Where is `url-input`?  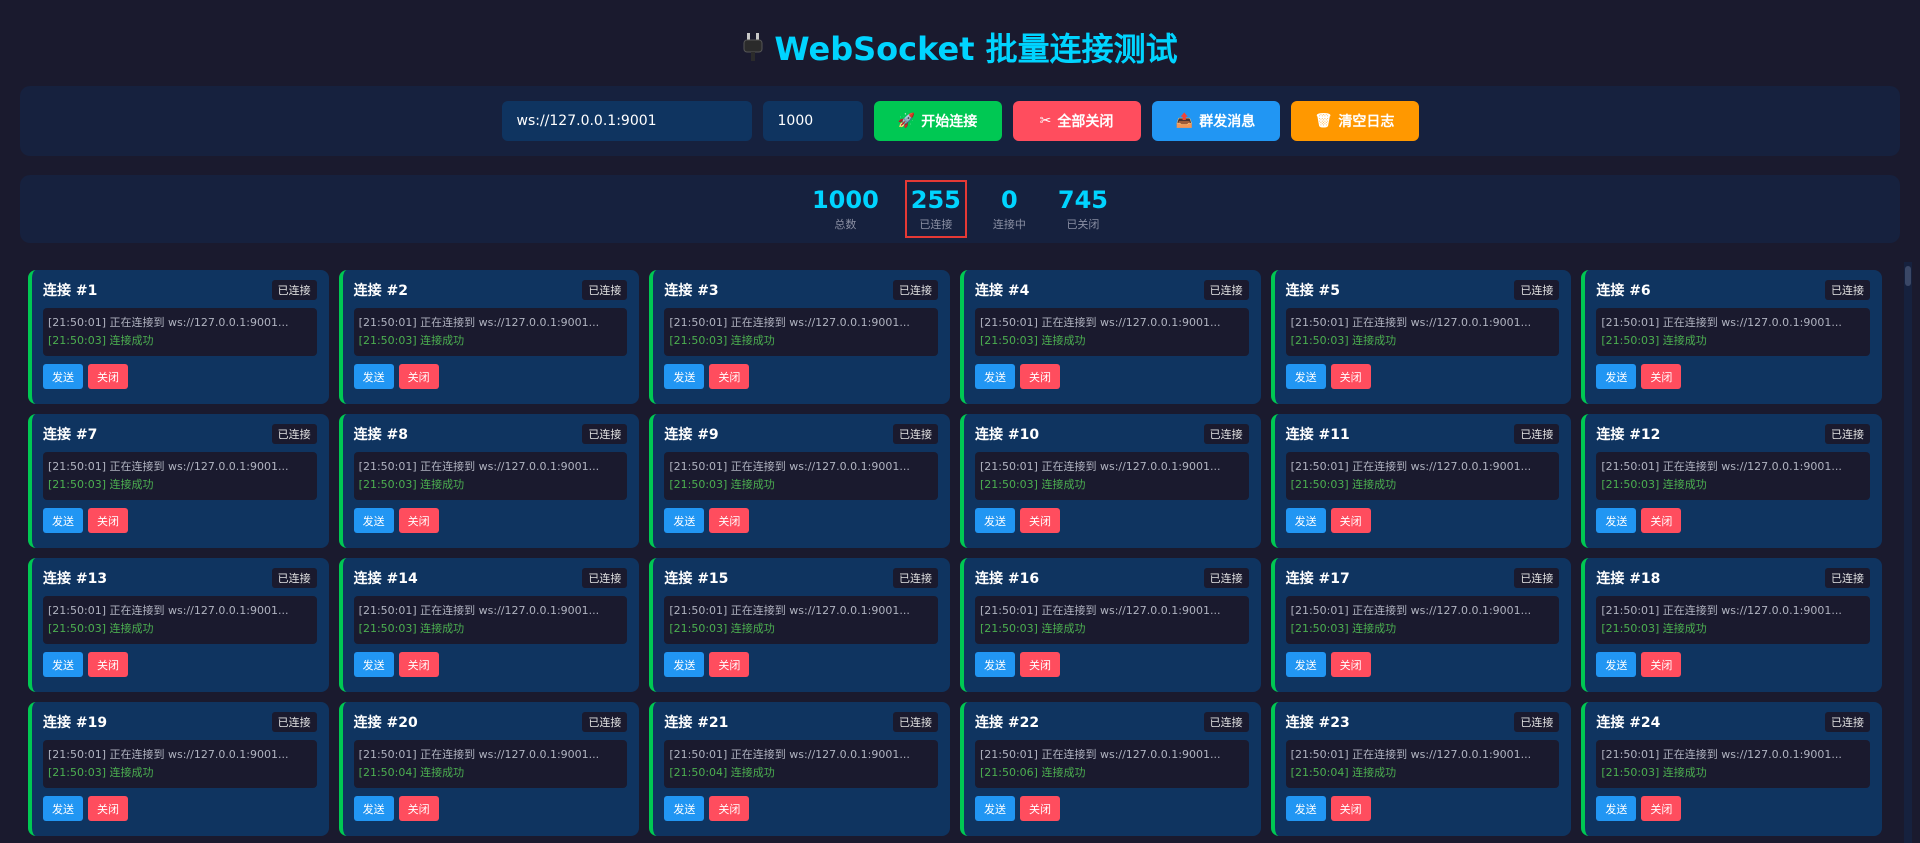
url-input is located at coordinates (626, 121).